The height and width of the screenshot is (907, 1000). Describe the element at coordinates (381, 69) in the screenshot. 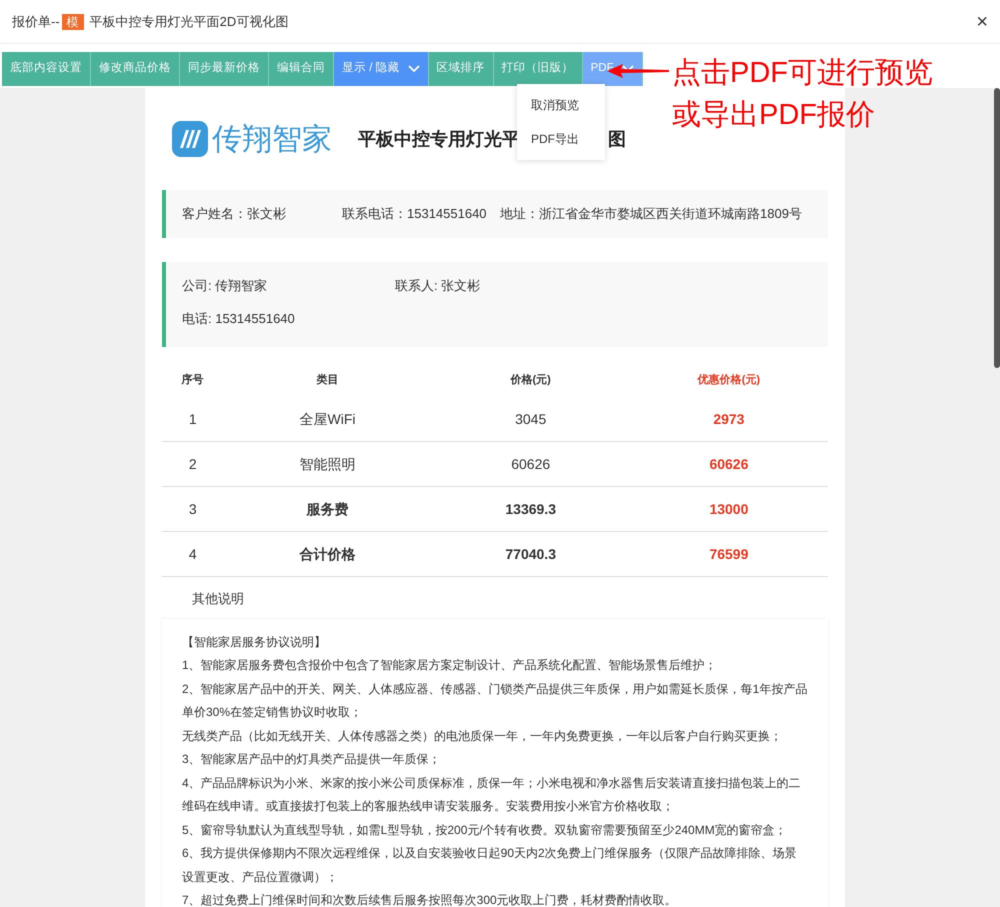

I see `toolbar-button: 显示 / 隐藏` at that location.